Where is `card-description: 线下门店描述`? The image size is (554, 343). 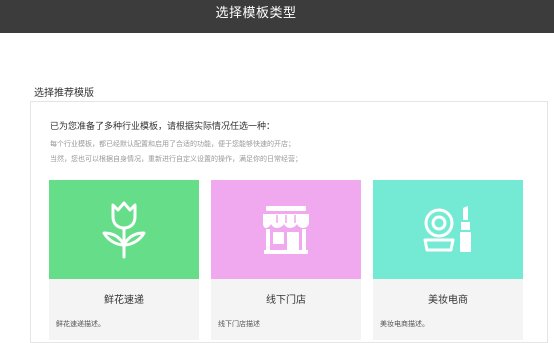
card-description: 线下门店描述 is located at coordinates (239, 324).